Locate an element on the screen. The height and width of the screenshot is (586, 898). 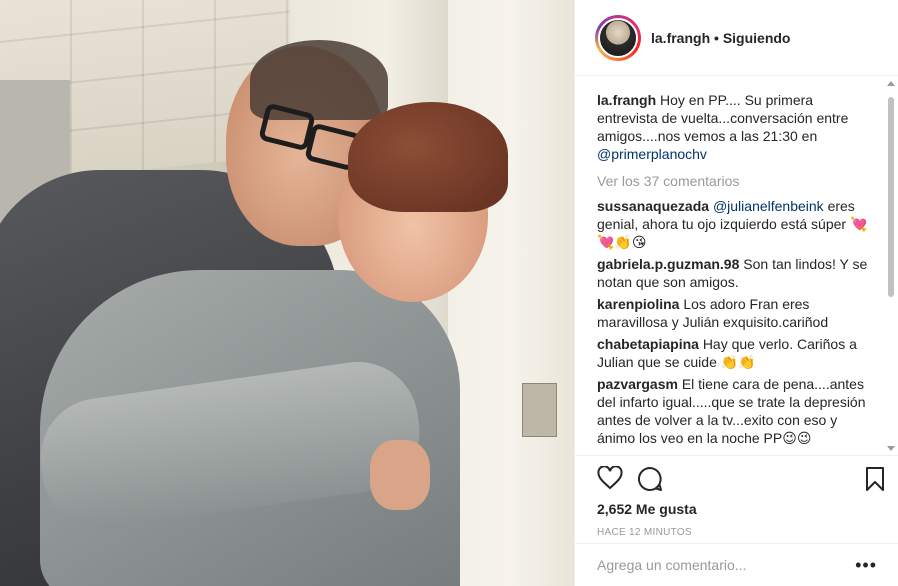
caption-mention: @primerplanochv is located at coordinates (652, 154).